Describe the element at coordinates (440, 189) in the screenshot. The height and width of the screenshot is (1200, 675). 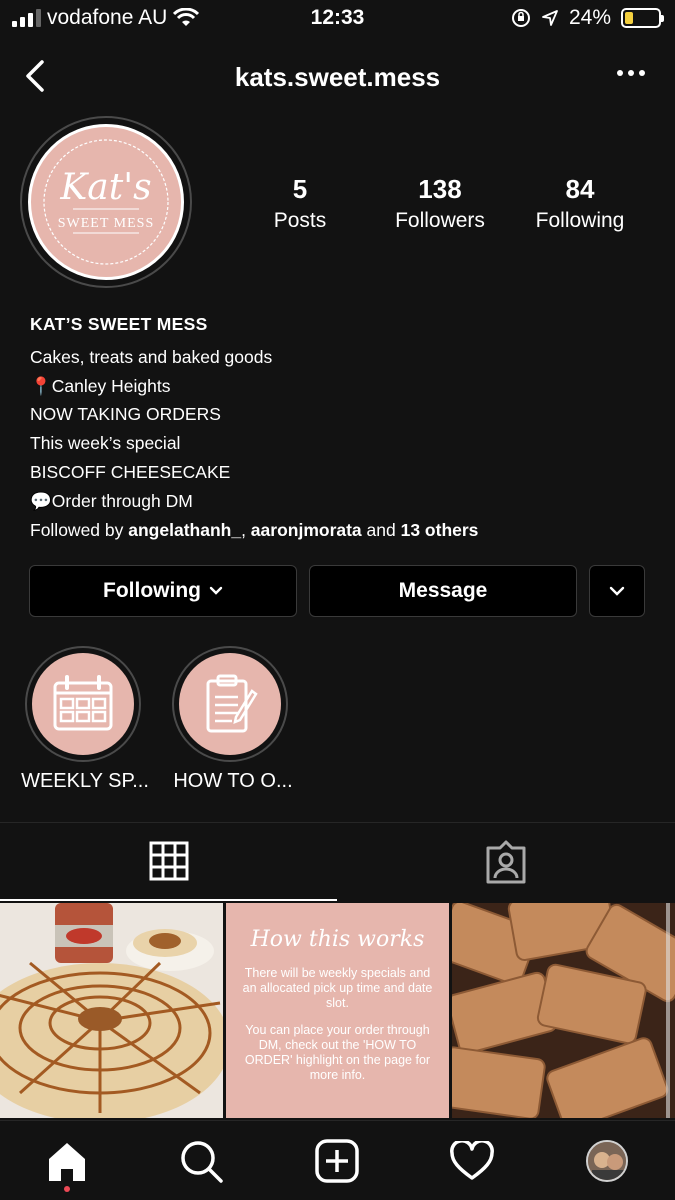
I see `followers-count: 138` at that location.